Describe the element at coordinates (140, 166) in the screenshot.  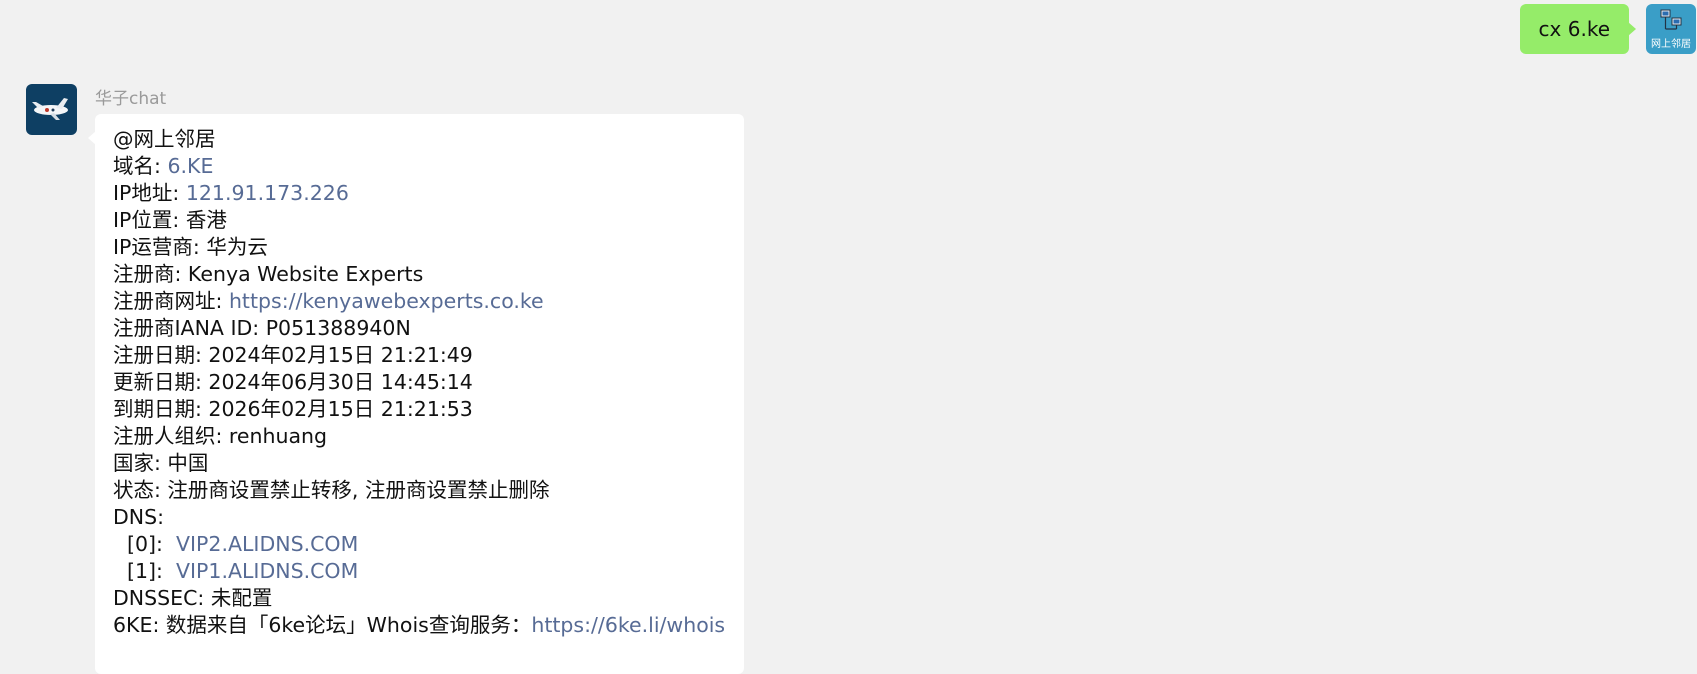
I see `domain-label: 域名:` at that location.